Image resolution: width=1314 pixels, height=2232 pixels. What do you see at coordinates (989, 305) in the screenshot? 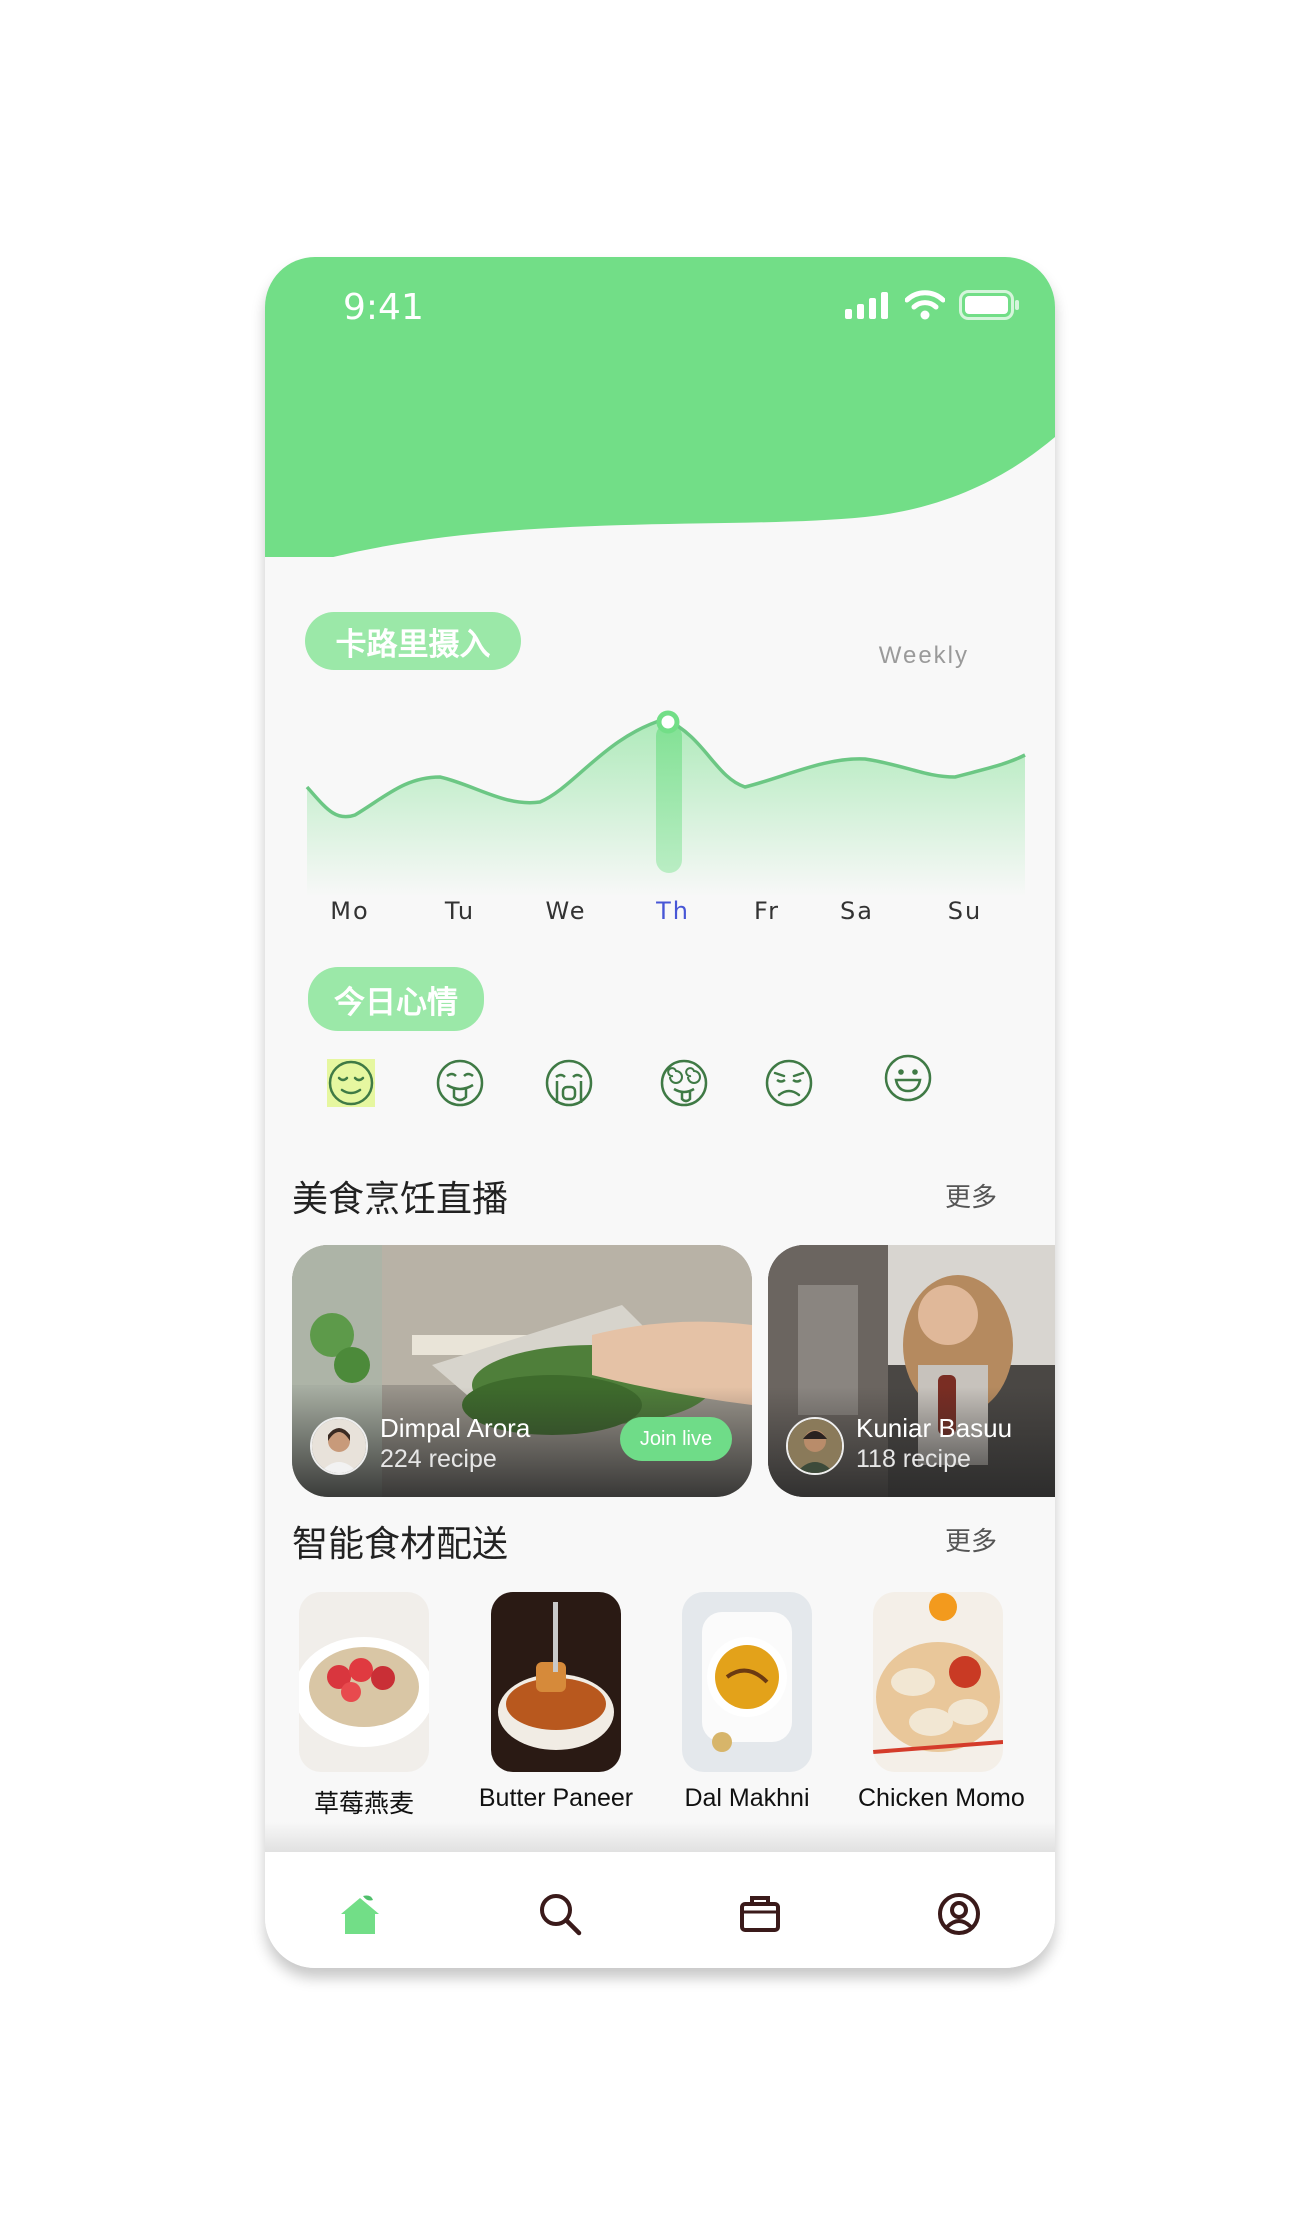
I see `battery-icon` at bounding box center [989, 305].